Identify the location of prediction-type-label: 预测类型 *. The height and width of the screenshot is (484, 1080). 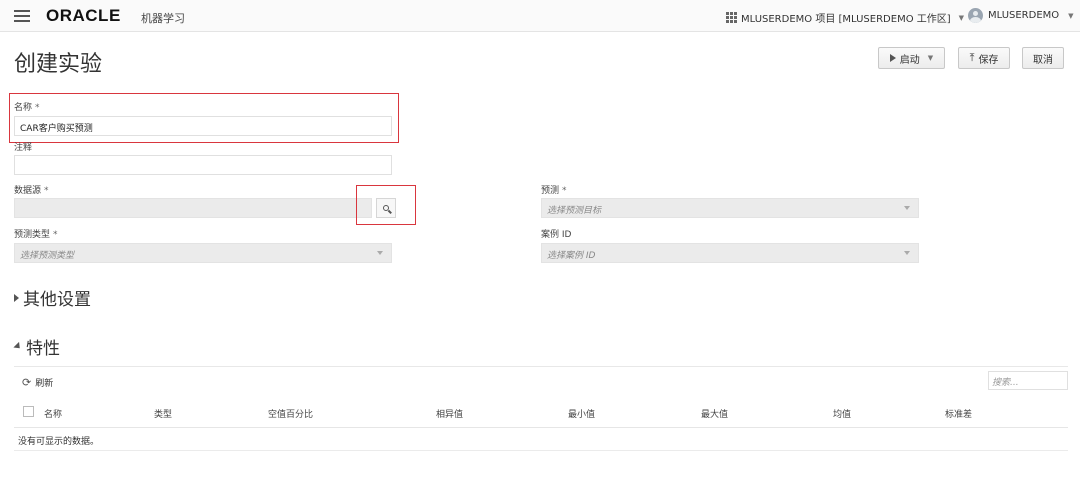
(36, 233).